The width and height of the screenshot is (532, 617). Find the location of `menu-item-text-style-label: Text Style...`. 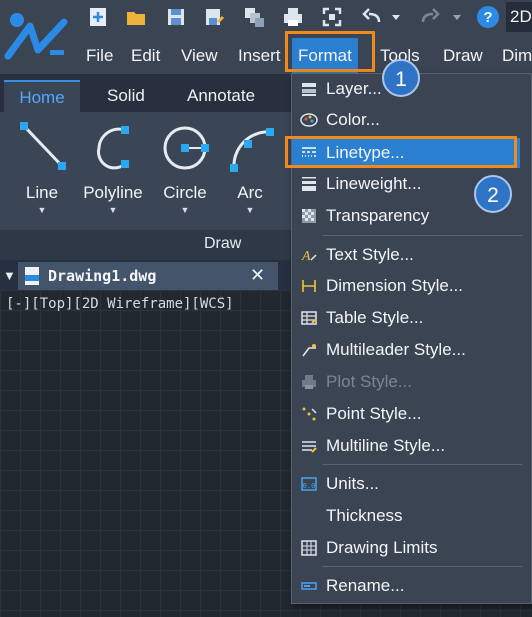

menu-item-text-style-label: Text Style... is located at coordinates (370, 254).